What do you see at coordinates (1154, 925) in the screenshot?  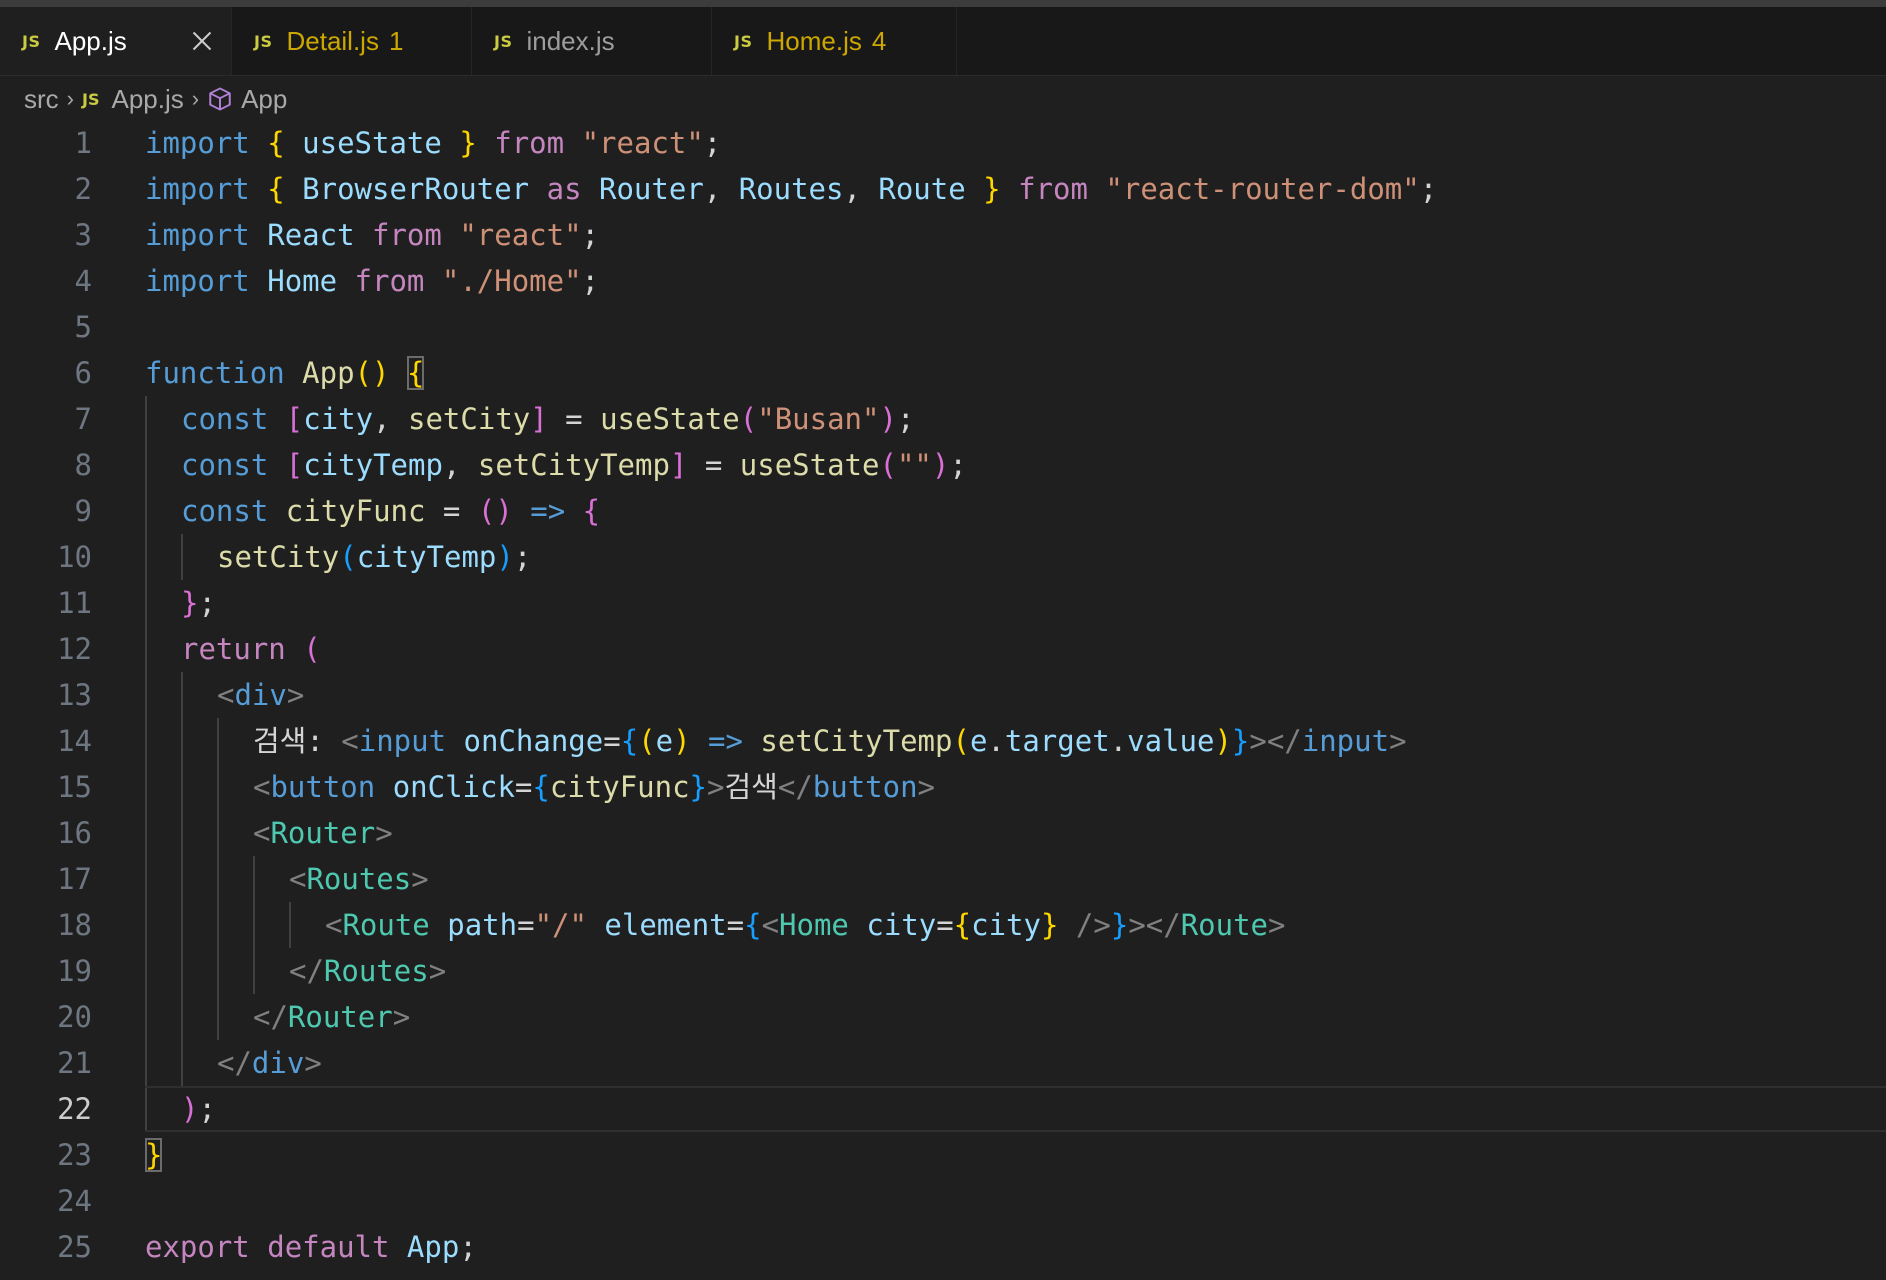 I see `code-token: ></` at bounding box center [1154, 925].